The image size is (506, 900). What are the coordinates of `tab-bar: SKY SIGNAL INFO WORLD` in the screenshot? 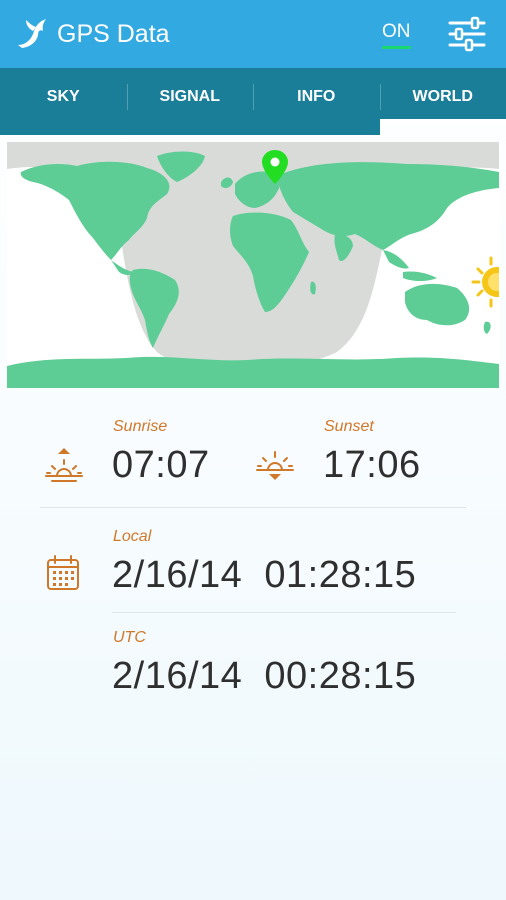 It's located at (253, 97).